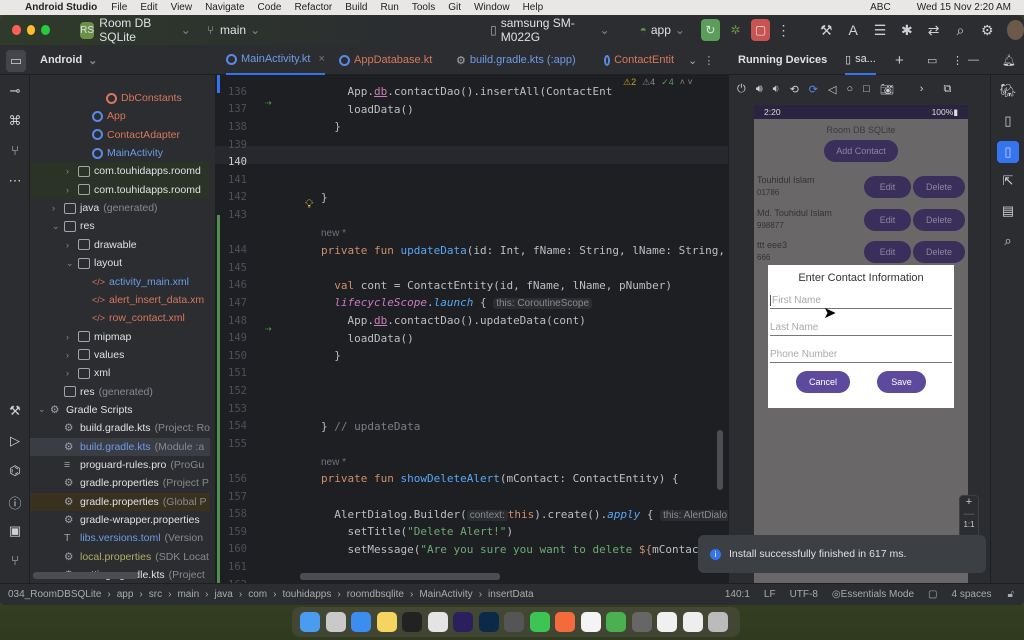  I want to click on tab-build-gradle: ⚙ build.gradle.kts (:app), so click(516, 60).